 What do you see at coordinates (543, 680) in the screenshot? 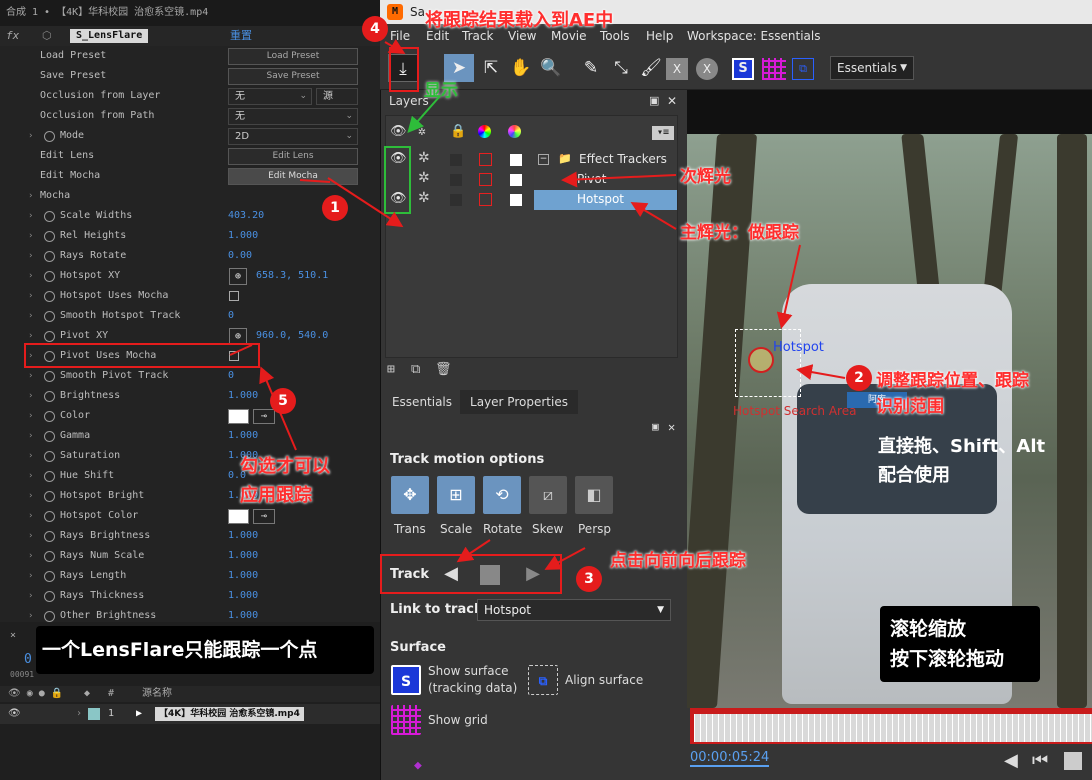
I see `align-surface-icon: ⧉` at bounding box center [543, 680].